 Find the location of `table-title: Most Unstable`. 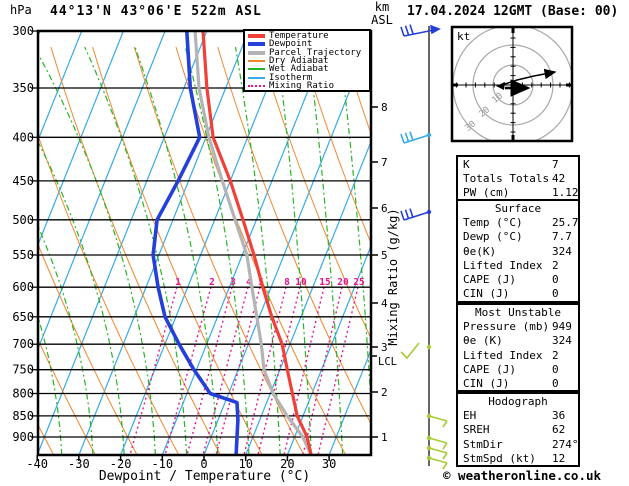

table-title: Most Unstable is located at coordinates (518, 312).